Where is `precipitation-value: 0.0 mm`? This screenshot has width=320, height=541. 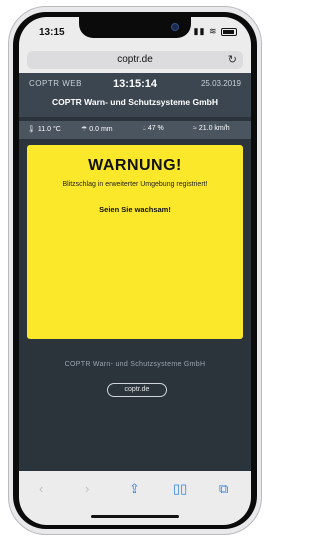 precipitation-value: 0.0 mm is located at coordinates (101, 129).